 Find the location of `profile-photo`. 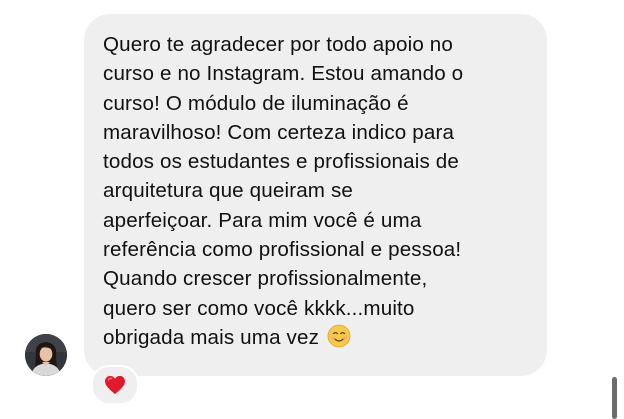

profile-photo is located at coordinates (46, 355).